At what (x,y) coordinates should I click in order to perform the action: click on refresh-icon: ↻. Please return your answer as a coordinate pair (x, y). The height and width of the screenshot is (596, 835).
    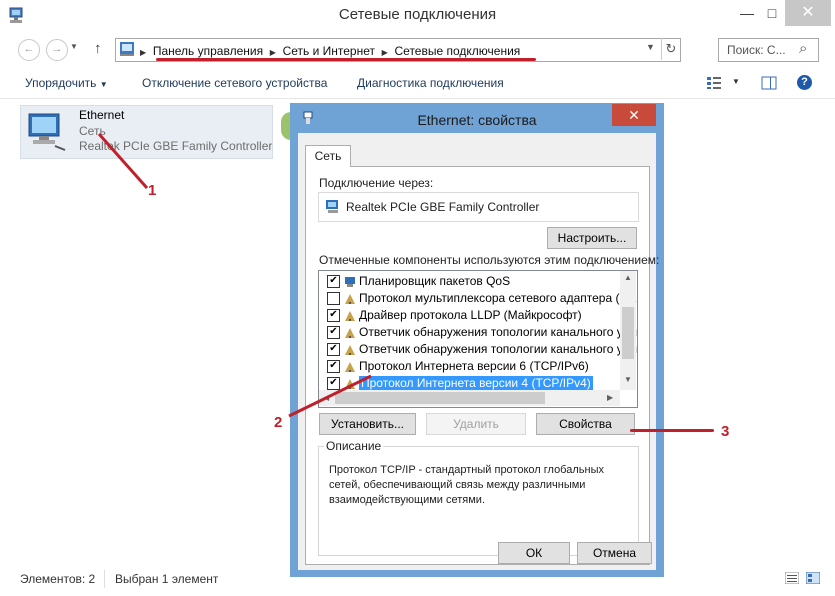
    Looking at the image, I should click on (670, 49).